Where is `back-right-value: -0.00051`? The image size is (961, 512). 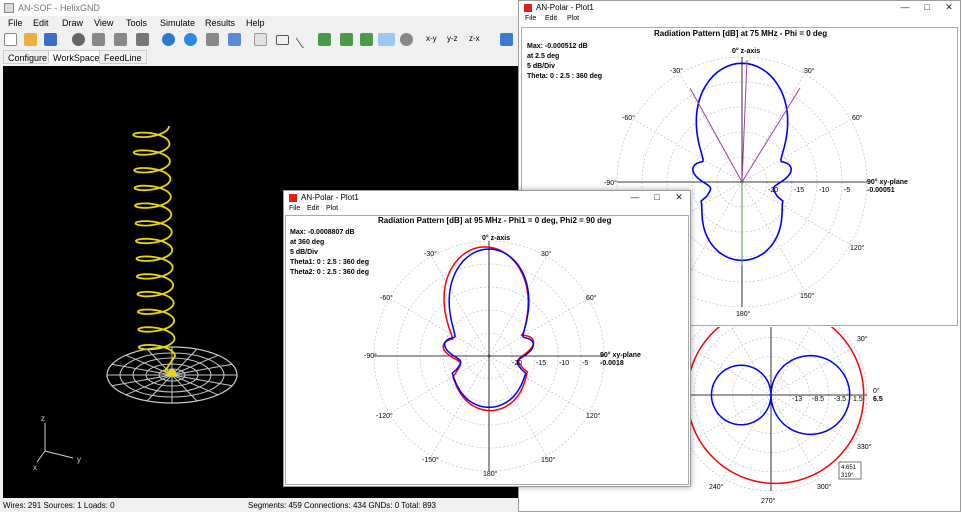 back-right-value: -0.00051 is located at coordinates (881, 190).